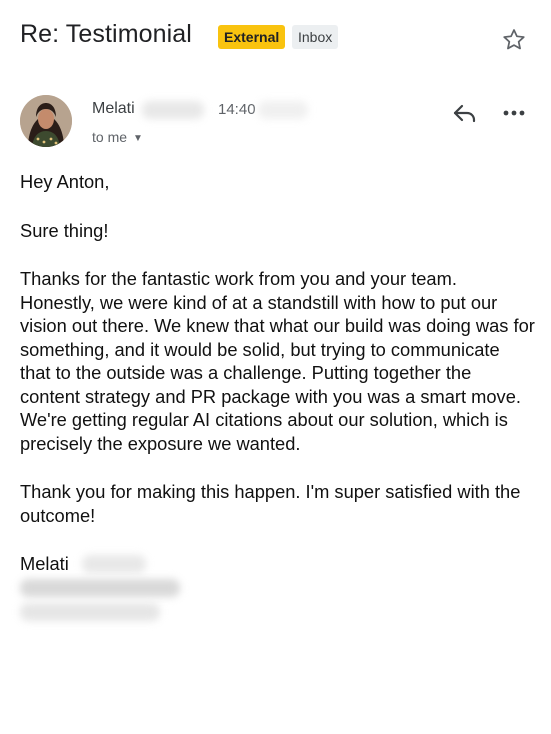  I want to click on to-label: to me, so click(110, 137).